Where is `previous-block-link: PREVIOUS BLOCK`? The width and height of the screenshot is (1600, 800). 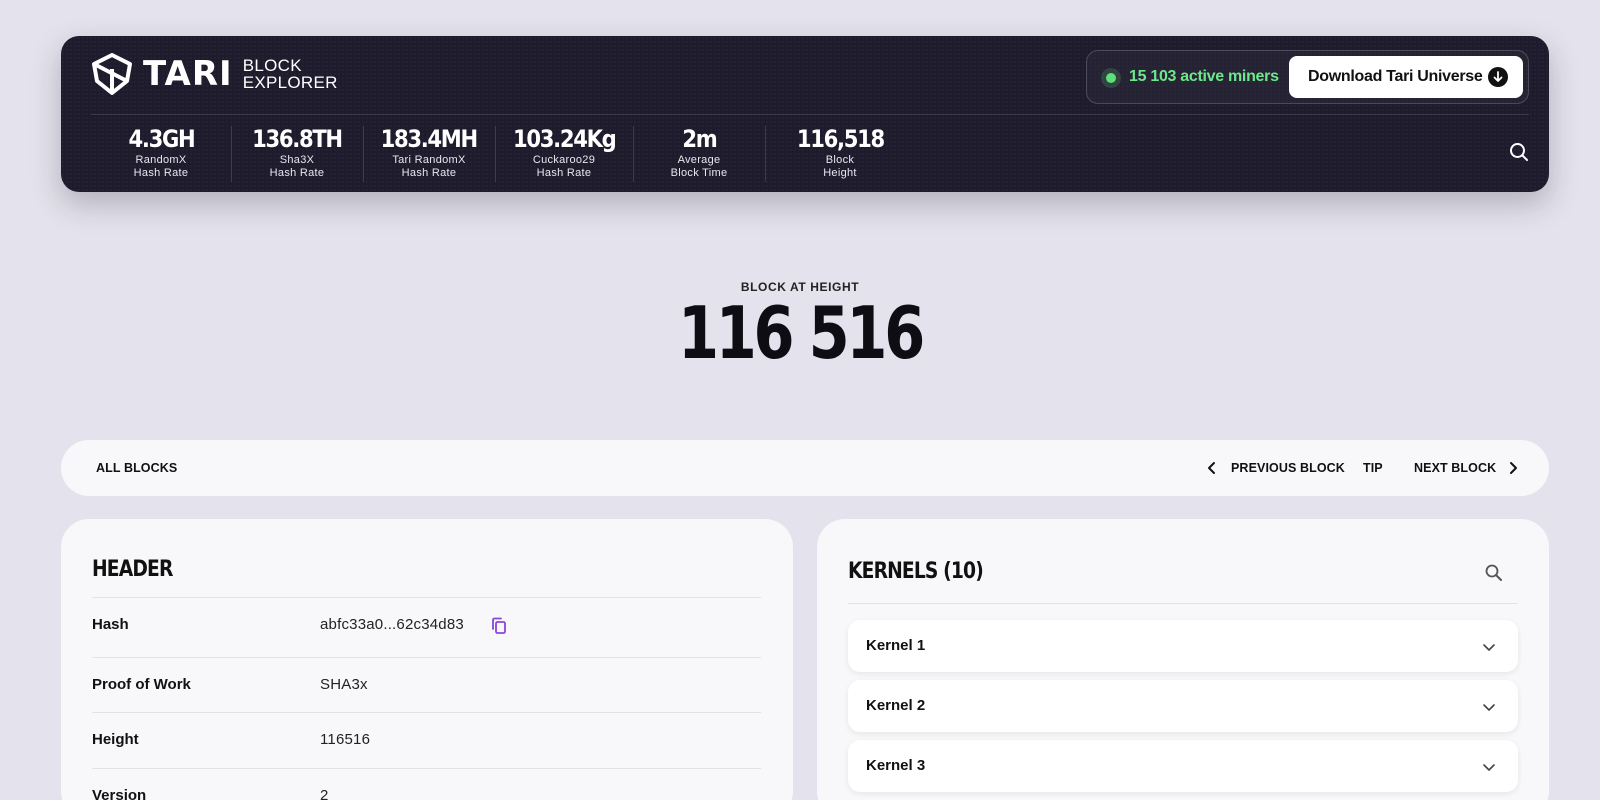 previous-block-link: PREVIOUS BLOCK is located at coordinates (1275, 468).